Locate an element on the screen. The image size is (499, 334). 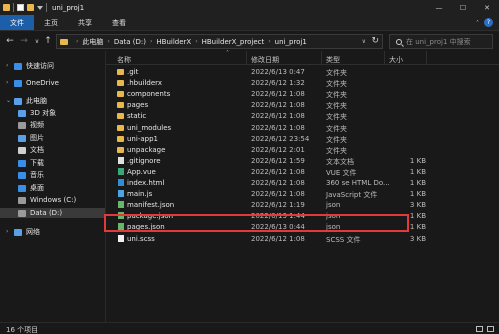
sidebar-item-pictures: 图片 is located at coordinates (31, 138).